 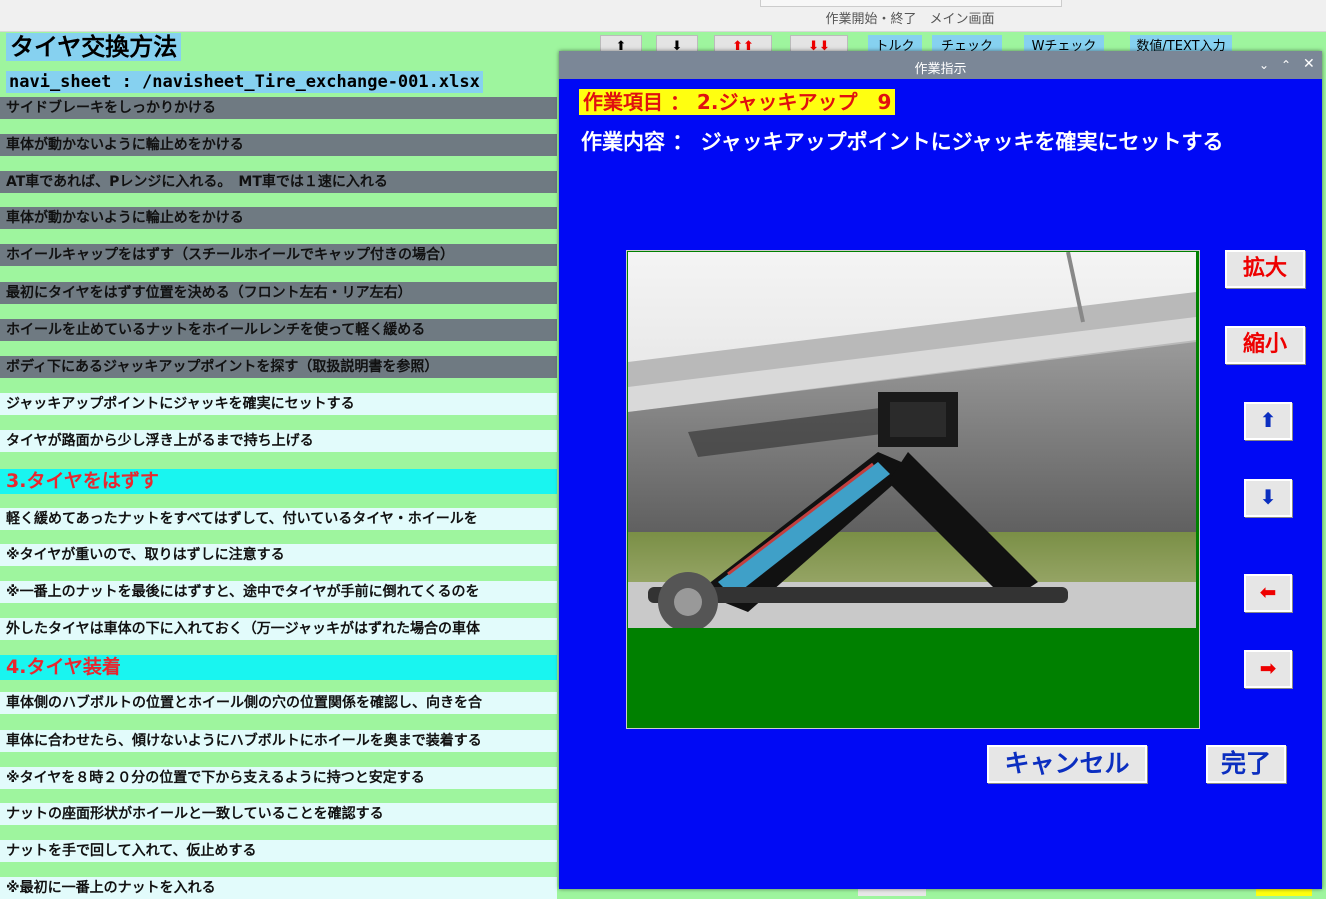 I want to click on task-row: ナットを手で回して入れて、仮止めする, so click(x=278, y=851).